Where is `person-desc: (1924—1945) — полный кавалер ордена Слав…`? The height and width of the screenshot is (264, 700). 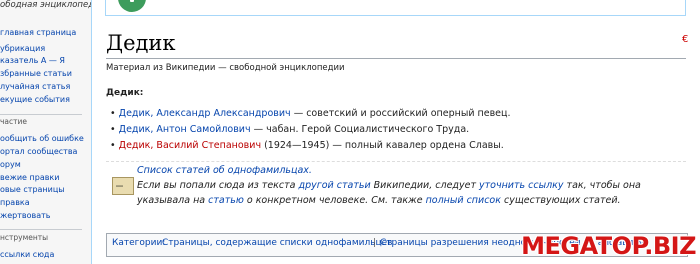
person-desc: (1924—1945) — полный кавалер ордена Слав… is located at coordinates (382, 145).